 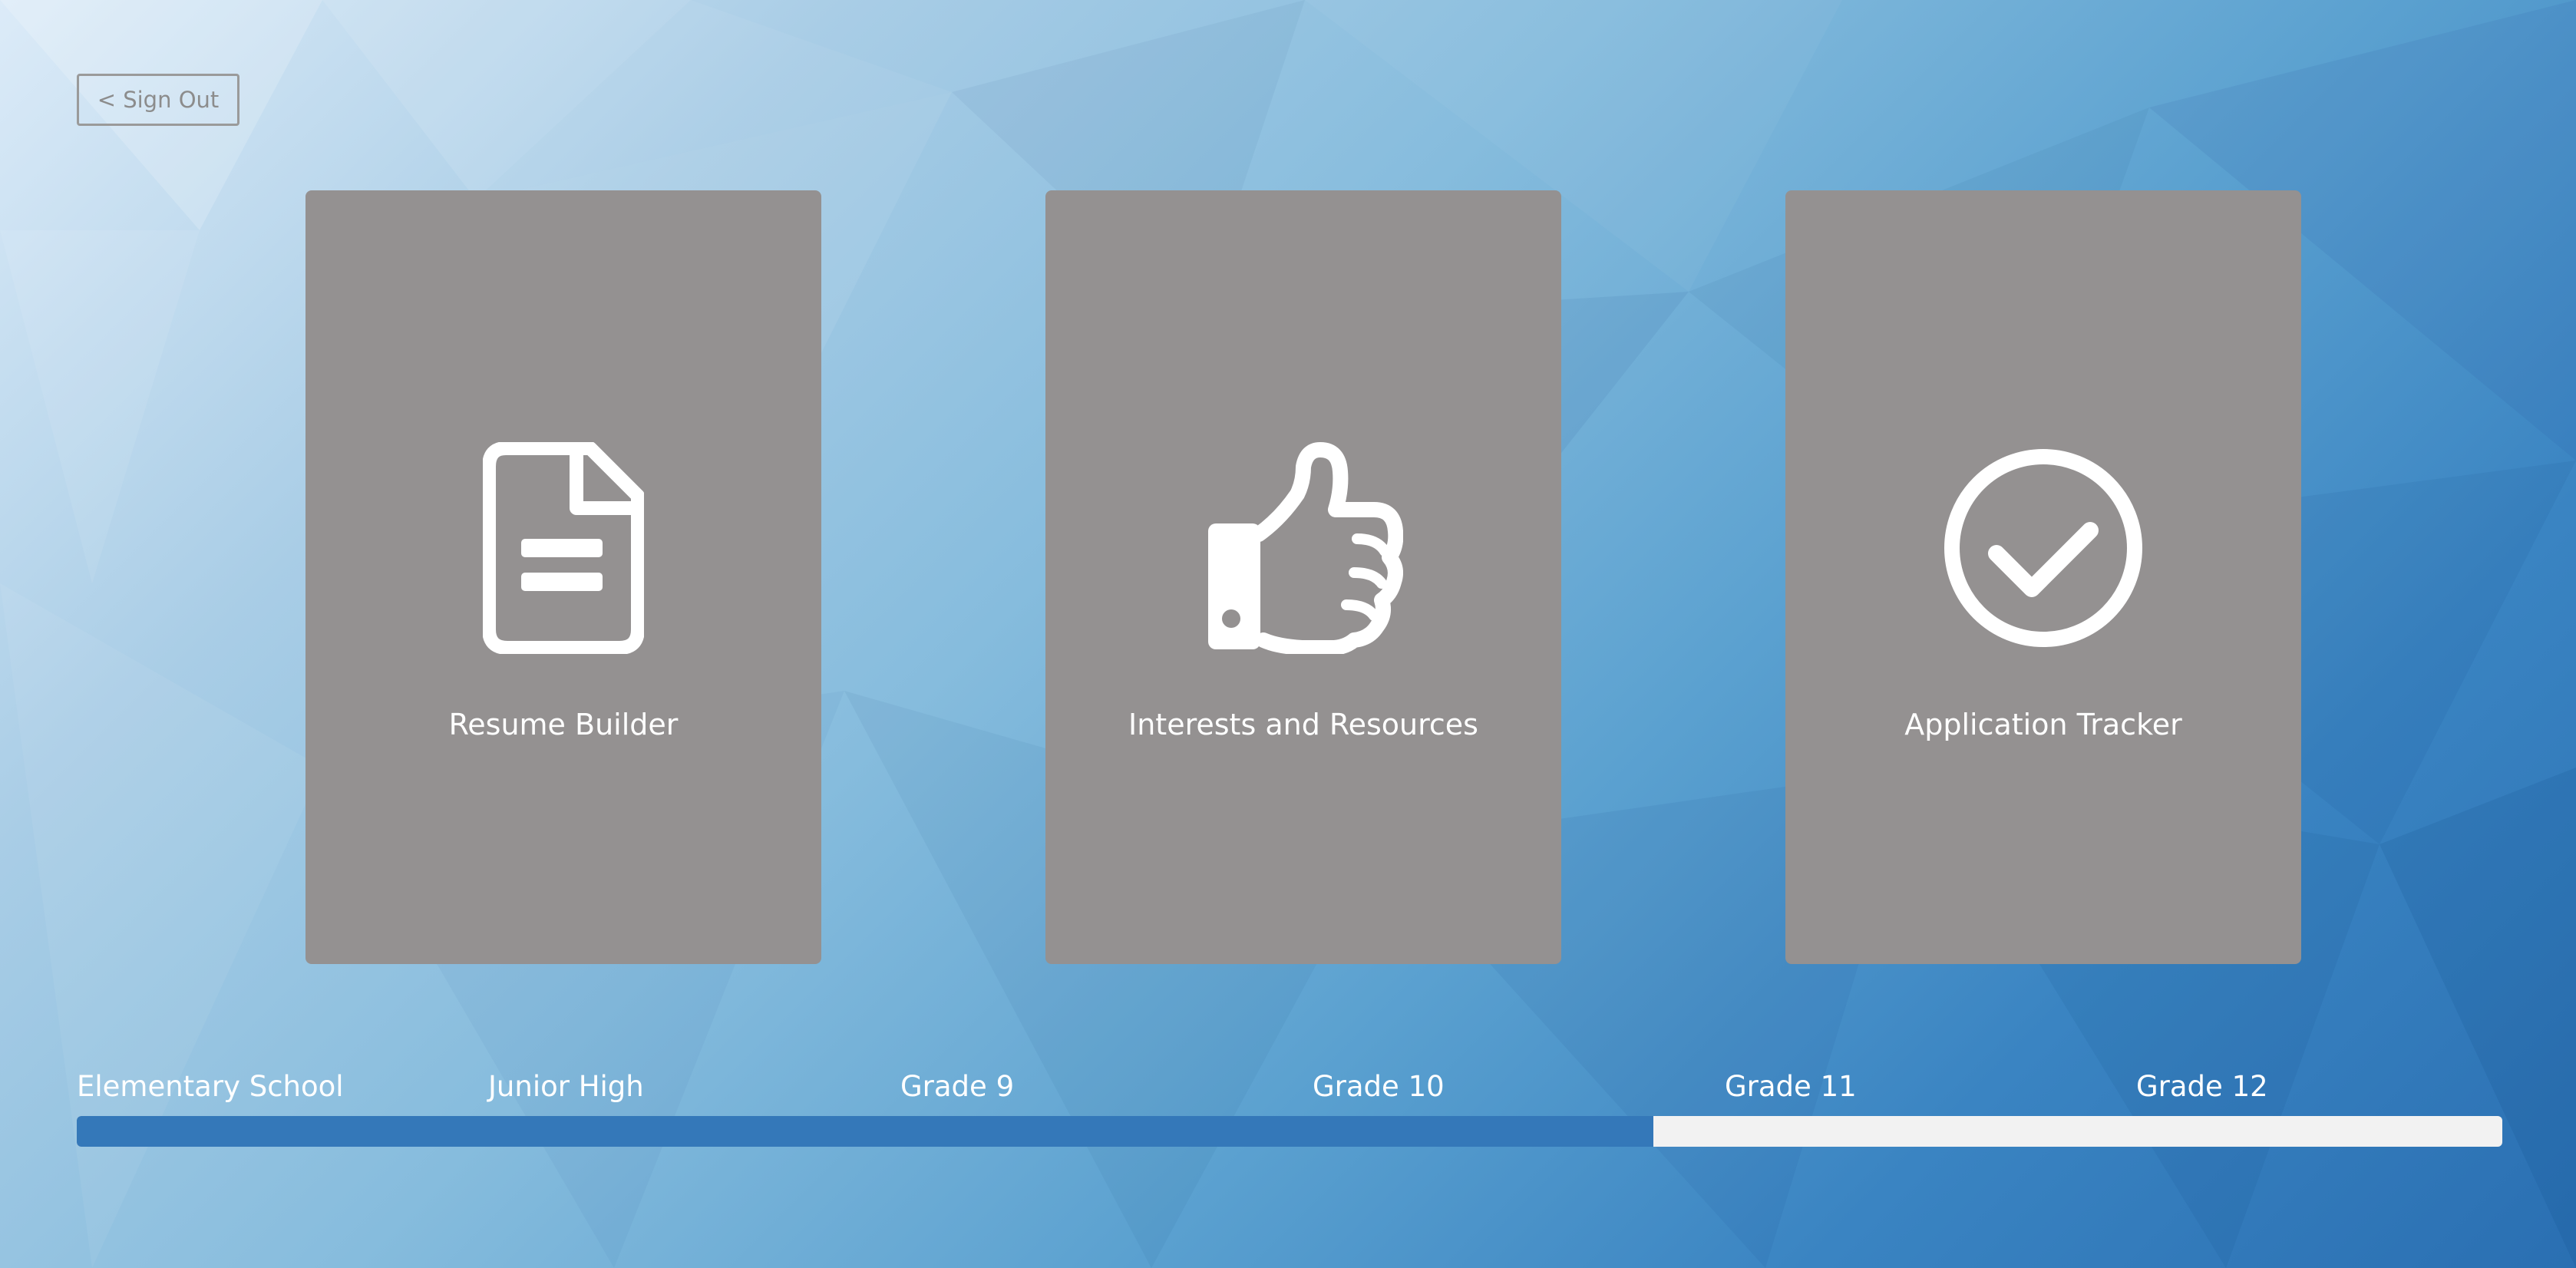 What do you see at coordinates (1379, 1086) in the screenshot?
I see `timeline-stage-grade-10: Grade 10` at bounding box center [1379, 1086].